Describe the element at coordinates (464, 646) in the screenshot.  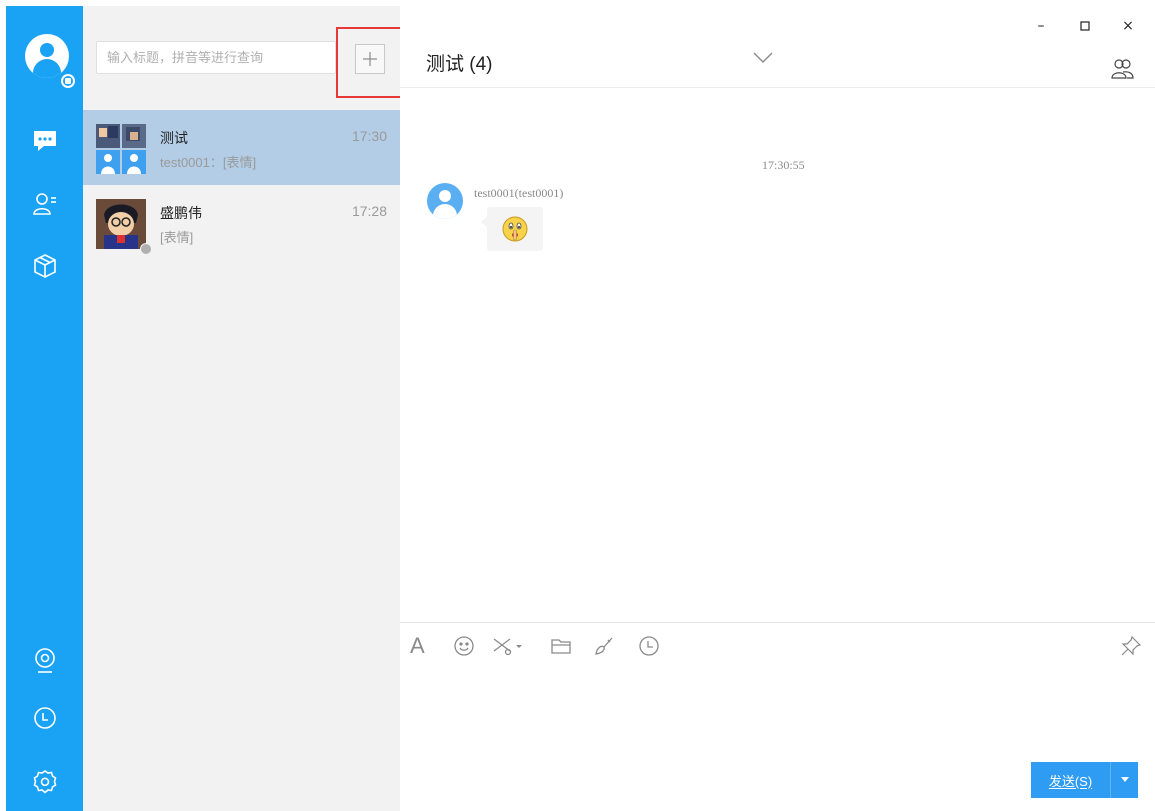
I see `emoji-icon` at that location.